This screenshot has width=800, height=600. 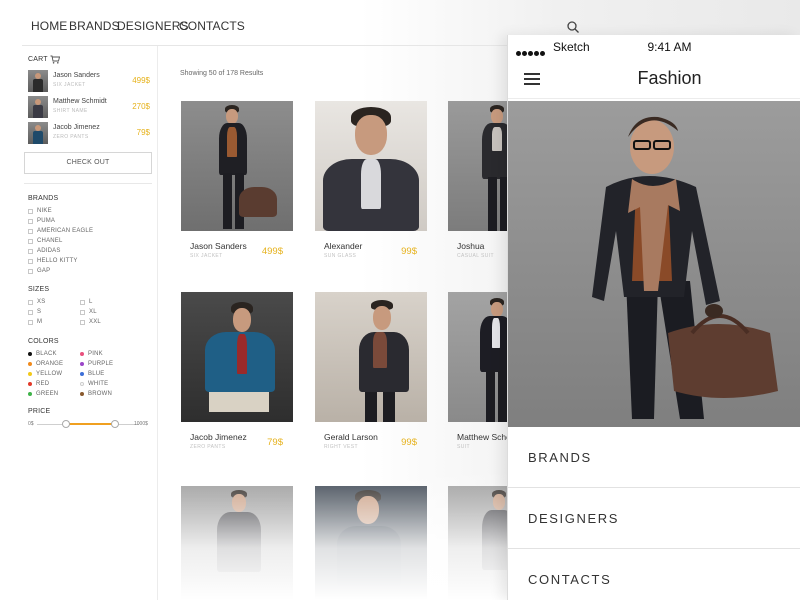 I want to click on product-name: Jason Sanders, so click(x=218, y=246).